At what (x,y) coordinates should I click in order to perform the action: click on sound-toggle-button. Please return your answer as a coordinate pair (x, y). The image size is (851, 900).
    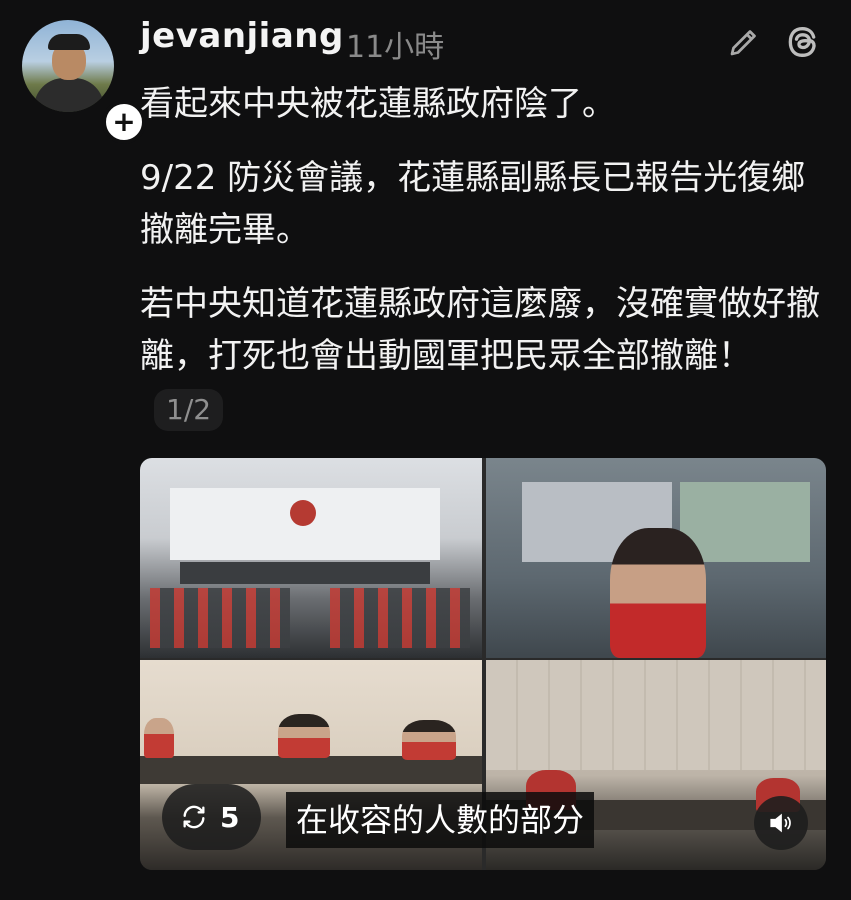
    Looking at the image, I should click on (781, 823).